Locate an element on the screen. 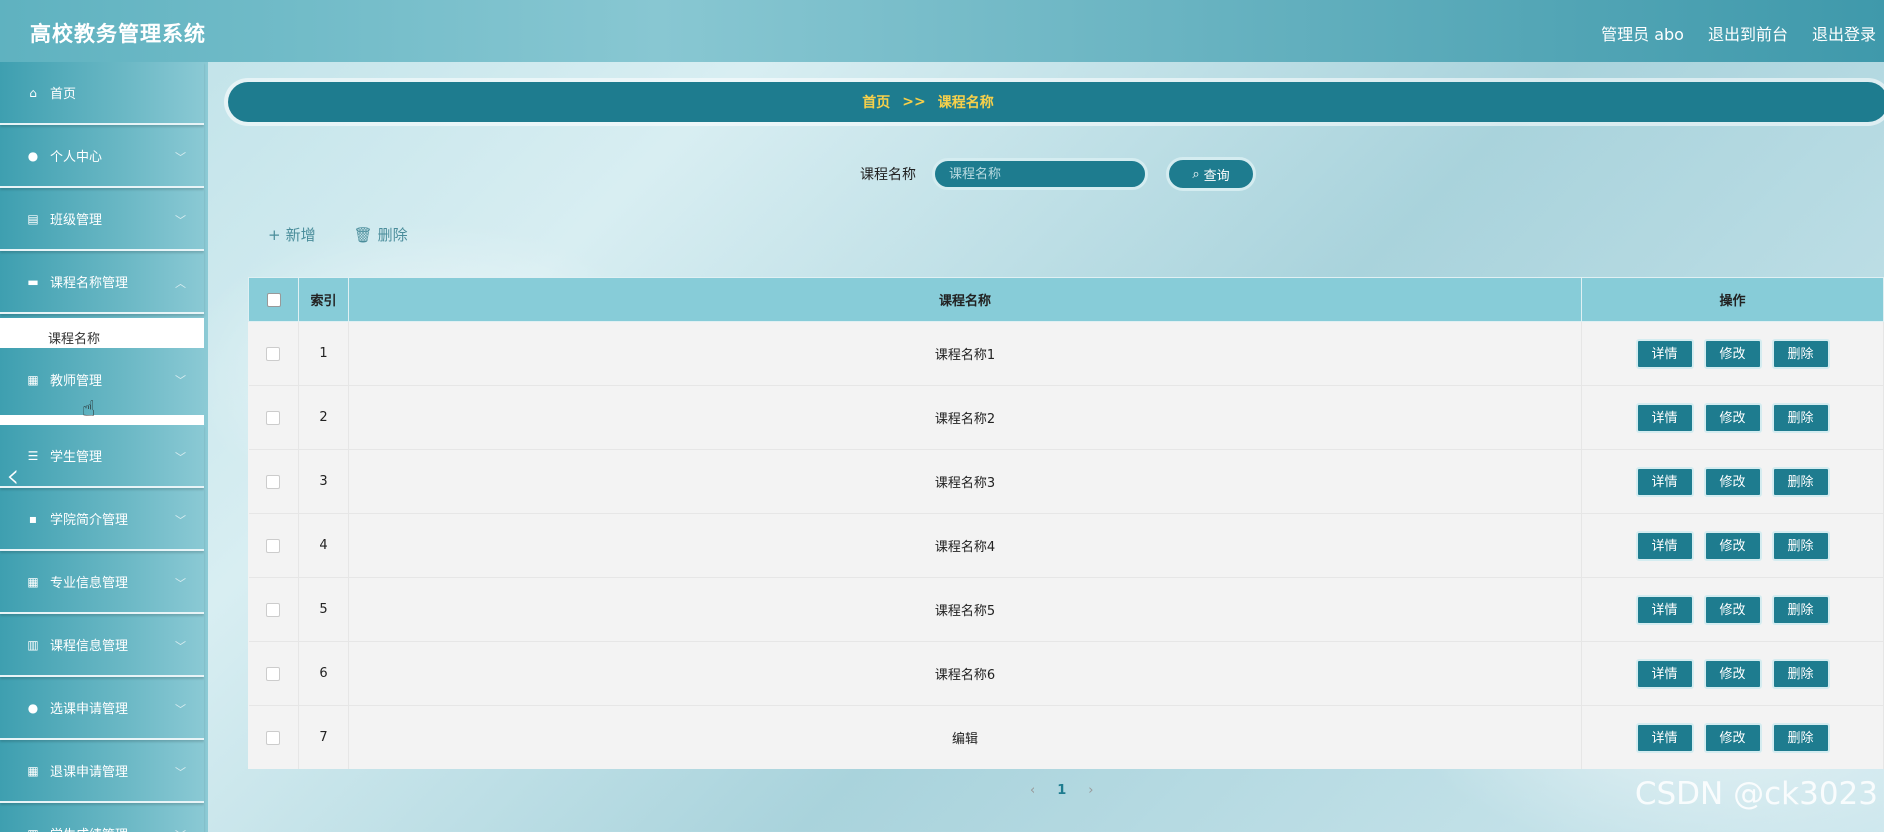 The image size is (1884, 832). row-index: 3 is located at coordinates (323, 481).